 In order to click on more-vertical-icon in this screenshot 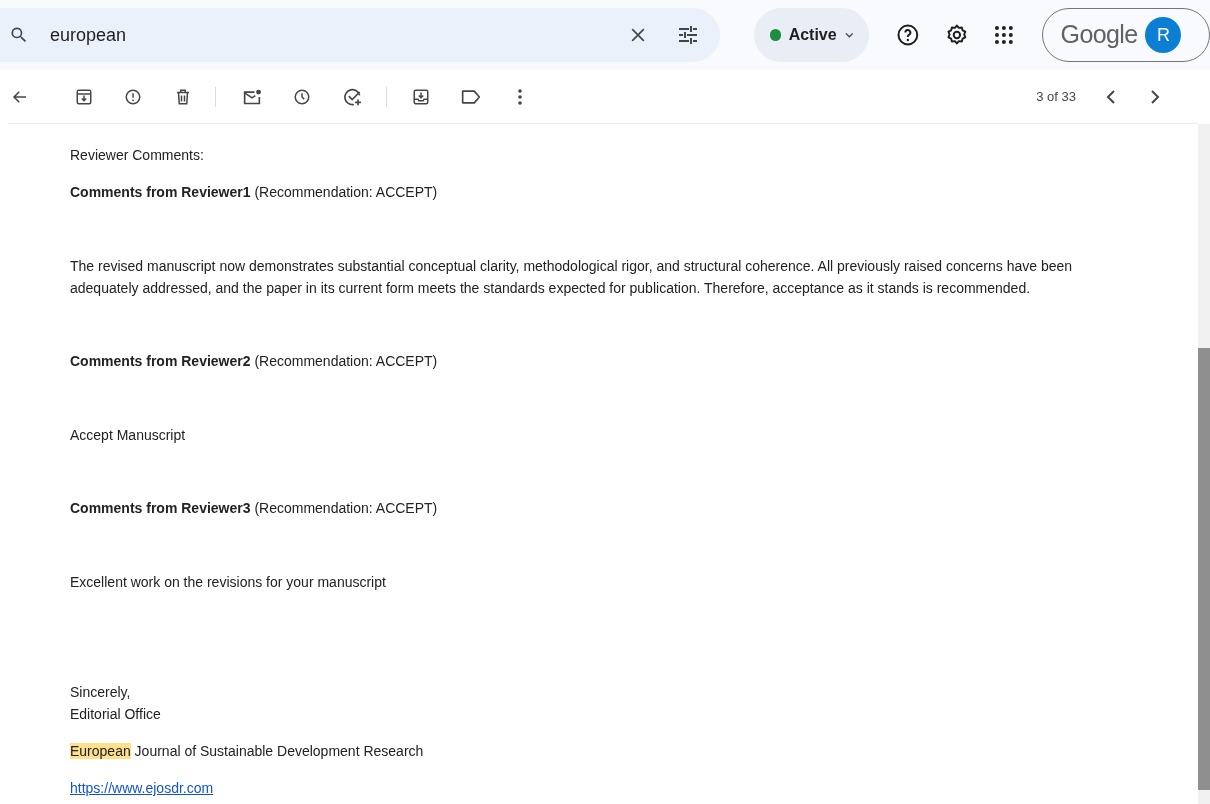, I will do `click(520, 96)`.